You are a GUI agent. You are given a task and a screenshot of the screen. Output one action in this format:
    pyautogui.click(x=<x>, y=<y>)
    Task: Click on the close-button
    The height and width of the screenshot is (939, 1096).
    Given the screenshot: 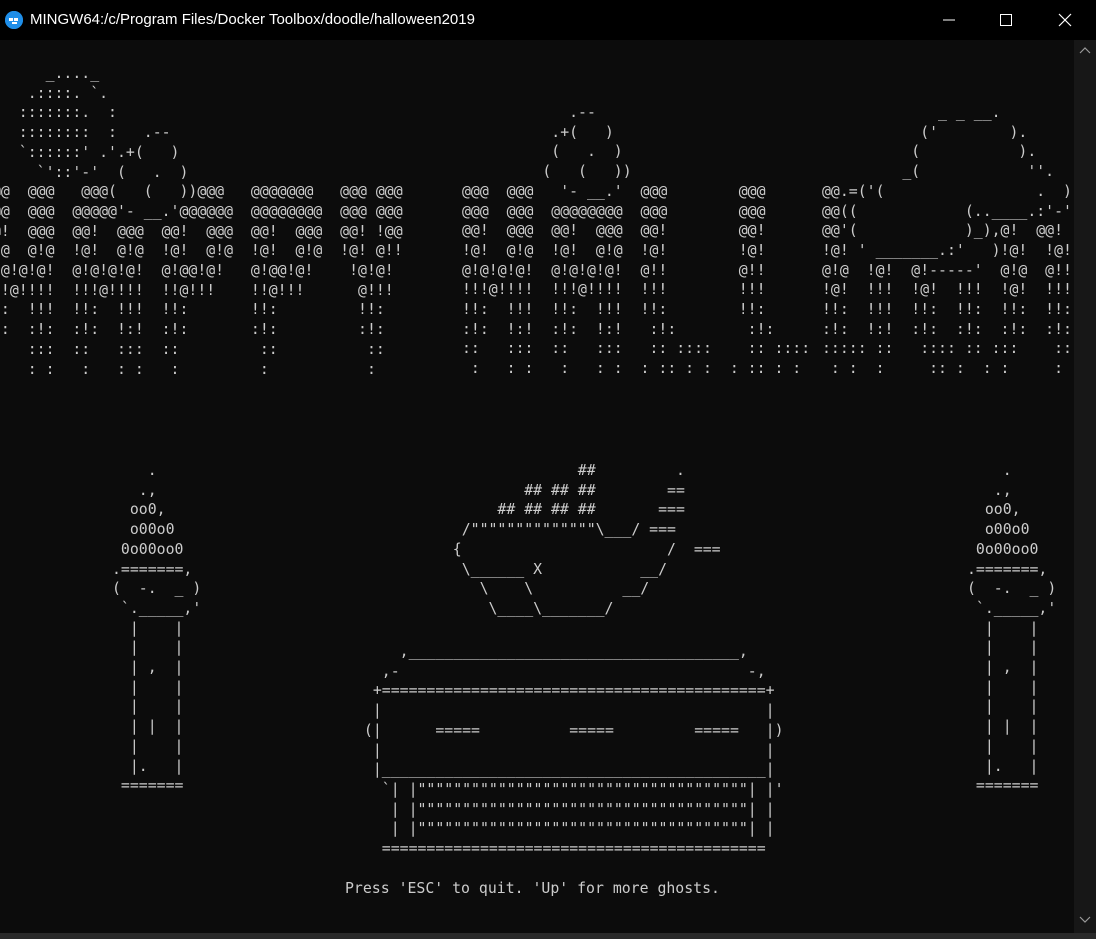 What is the action you would take?
    pyautogui.click(x=1065, y=20)
    